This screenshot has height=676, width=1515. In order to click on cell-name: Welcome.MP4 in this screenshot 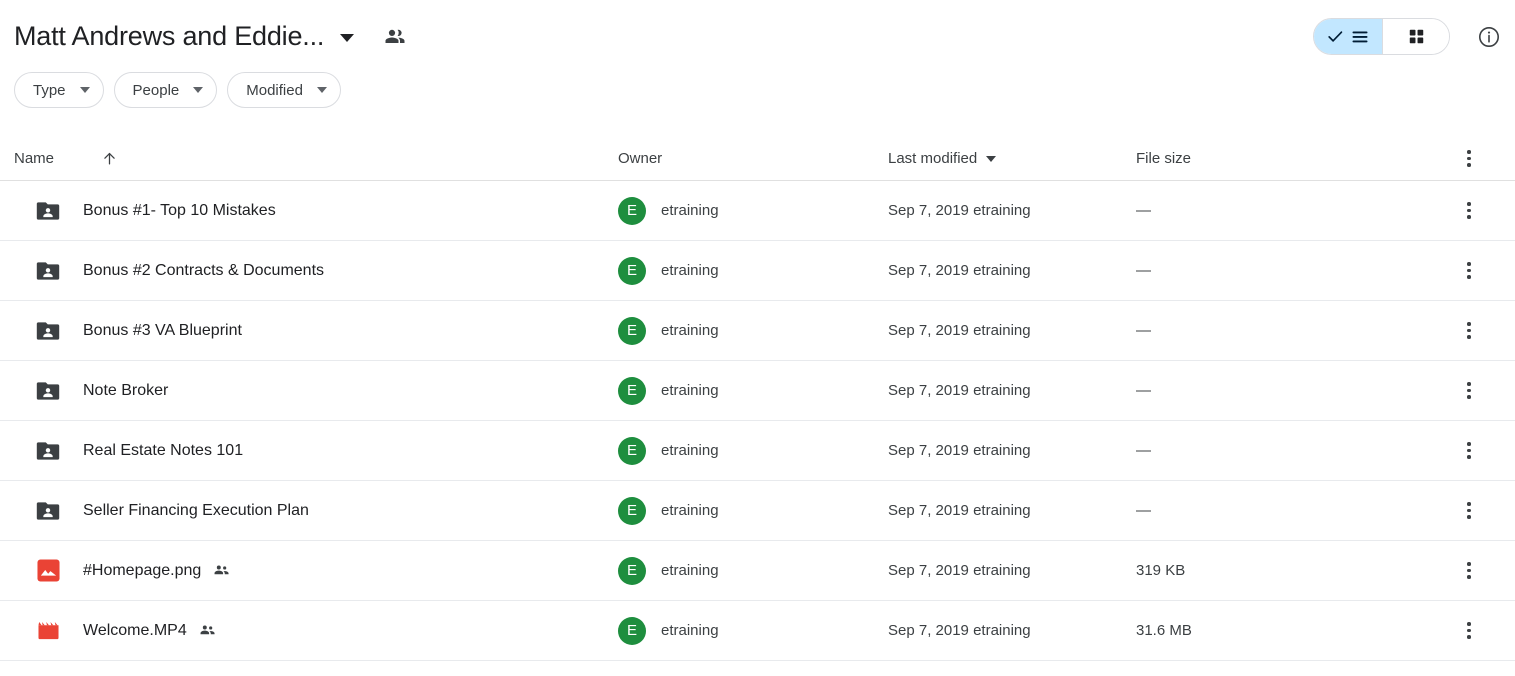, I will do `click(316, 631)`.